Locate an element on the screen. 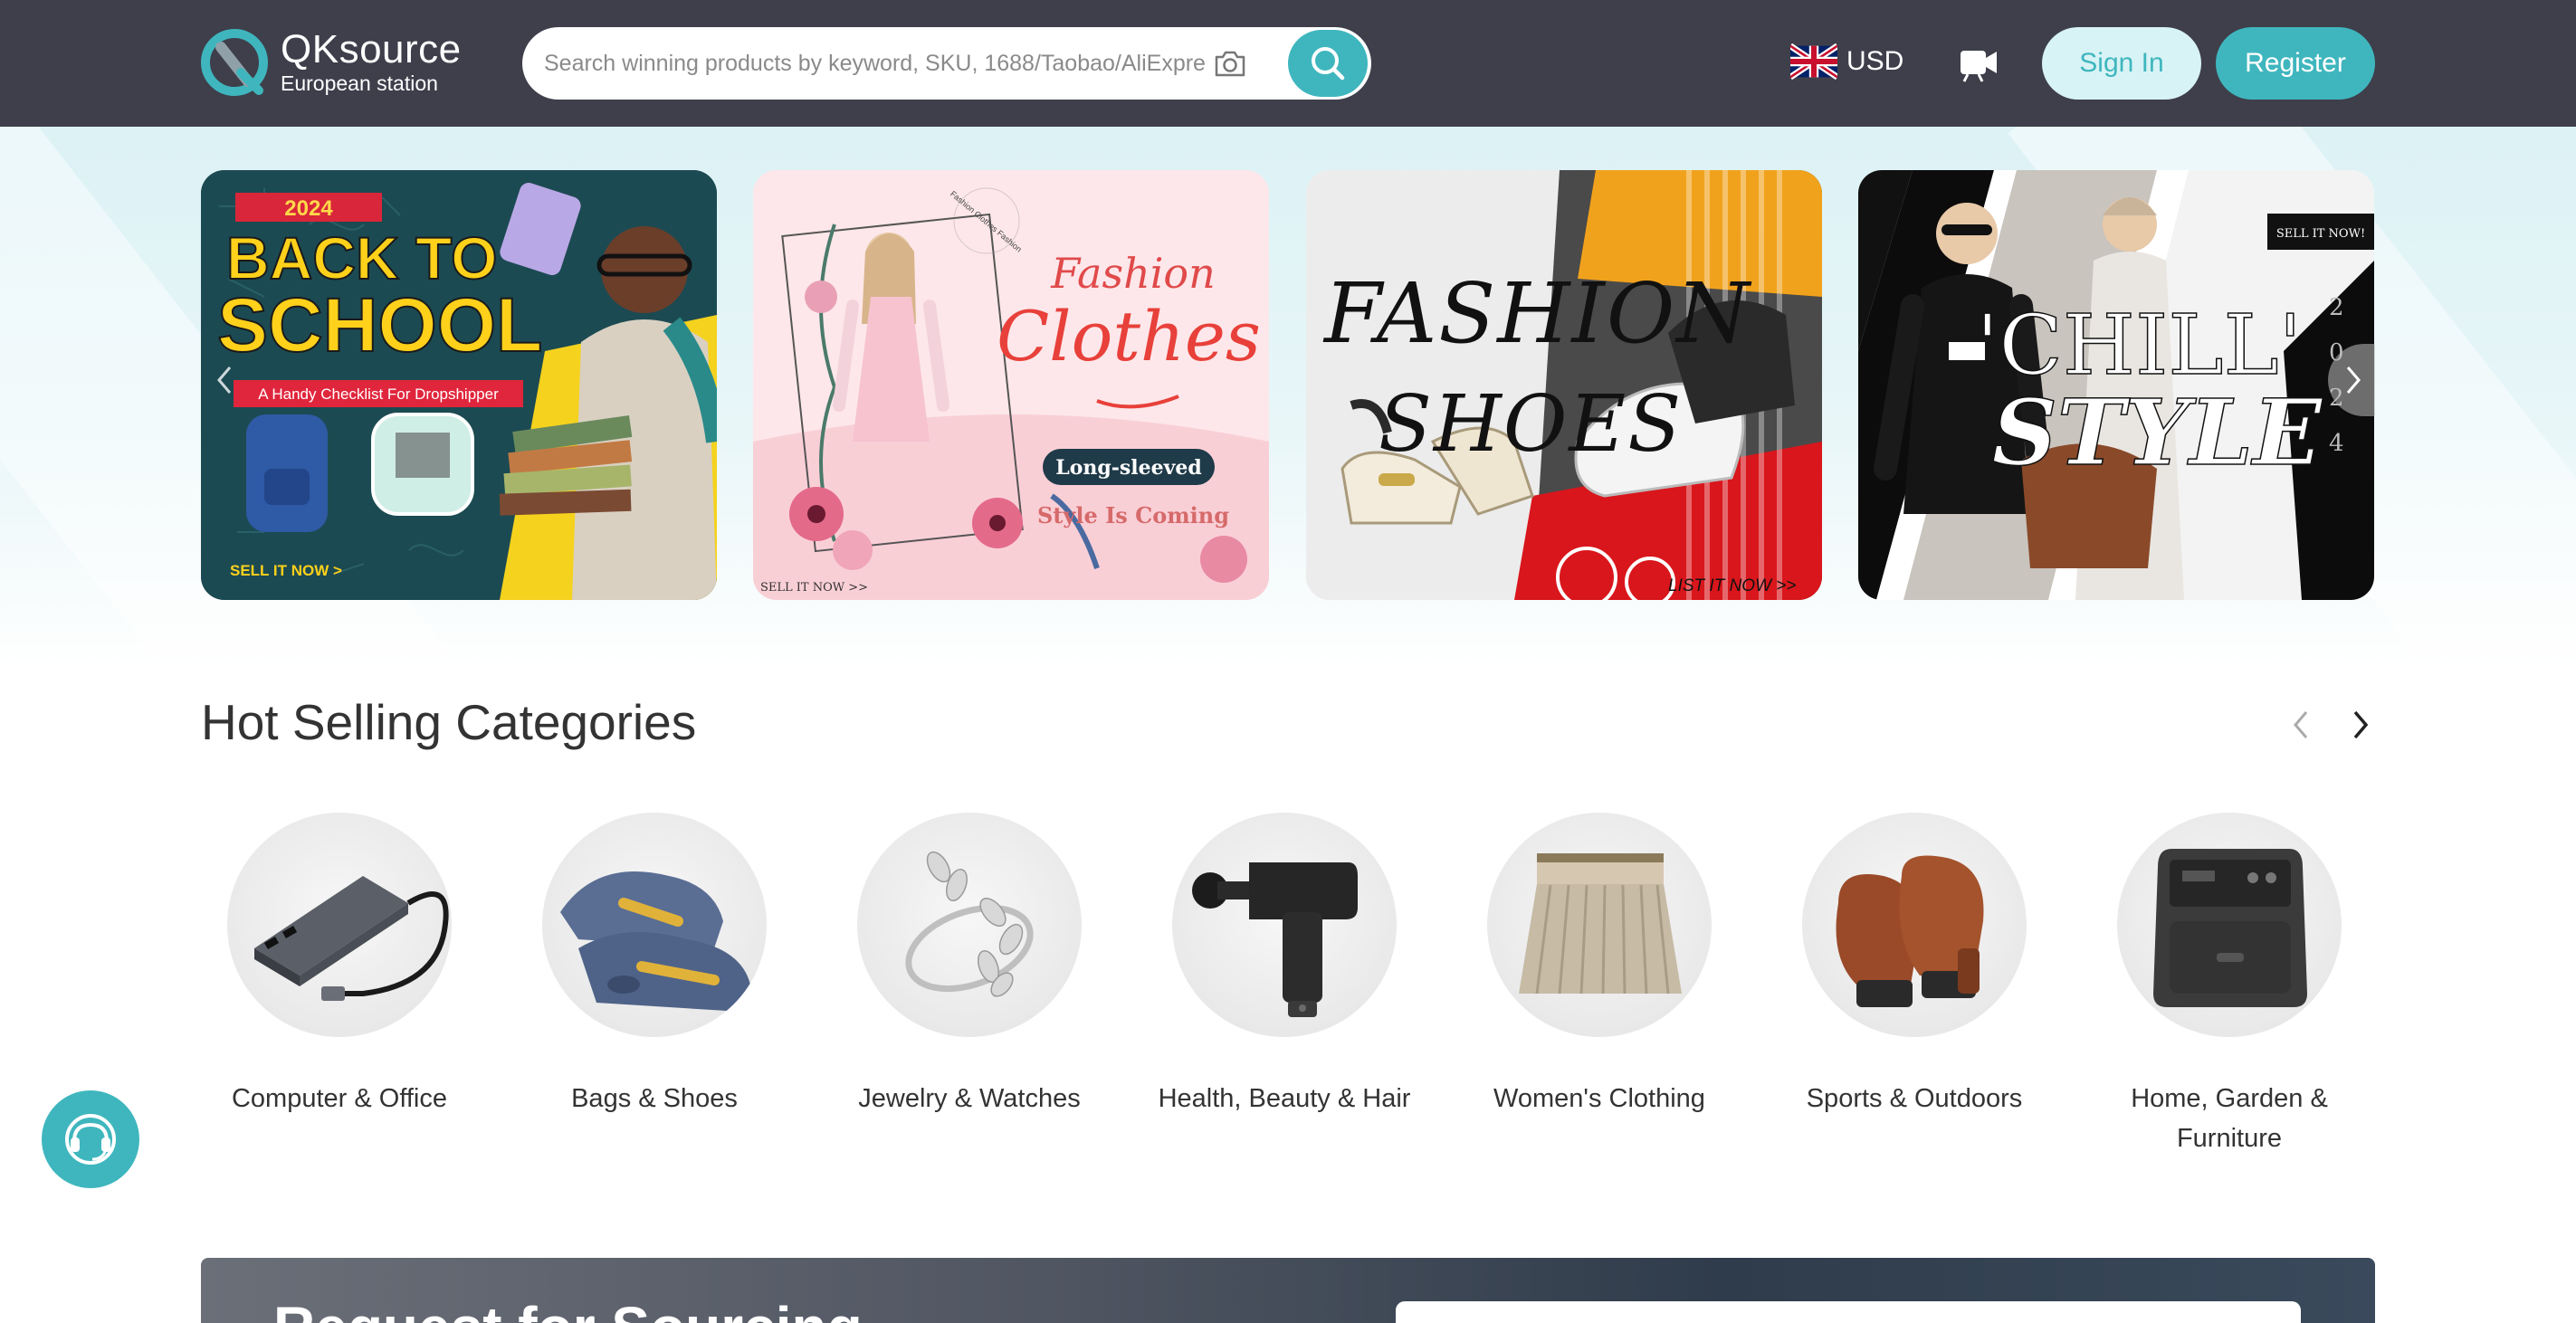 The height and width of the screenshot is (1323, 2576). banner2-title: Fashion is located at coordinates (1133, 273).